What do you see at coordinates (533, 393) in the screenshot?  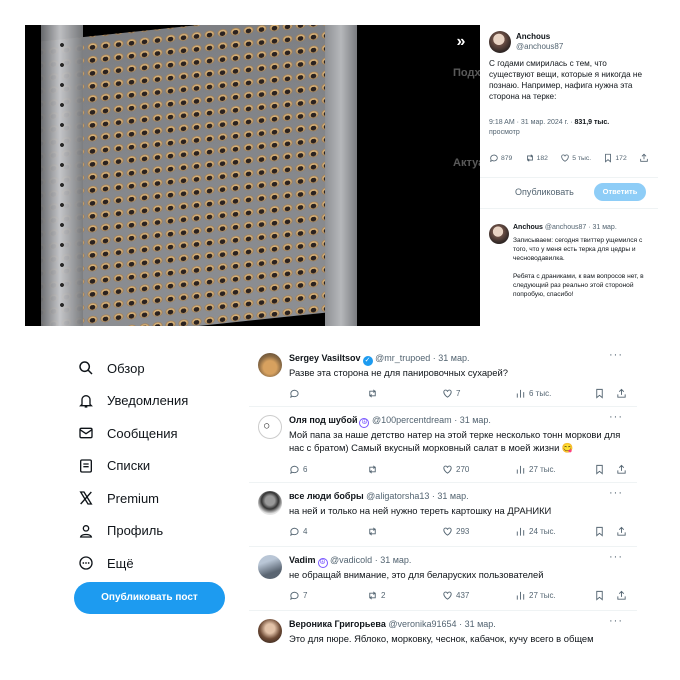 I see `views-action: 6 тыс.` at bounding box center [533, 393].